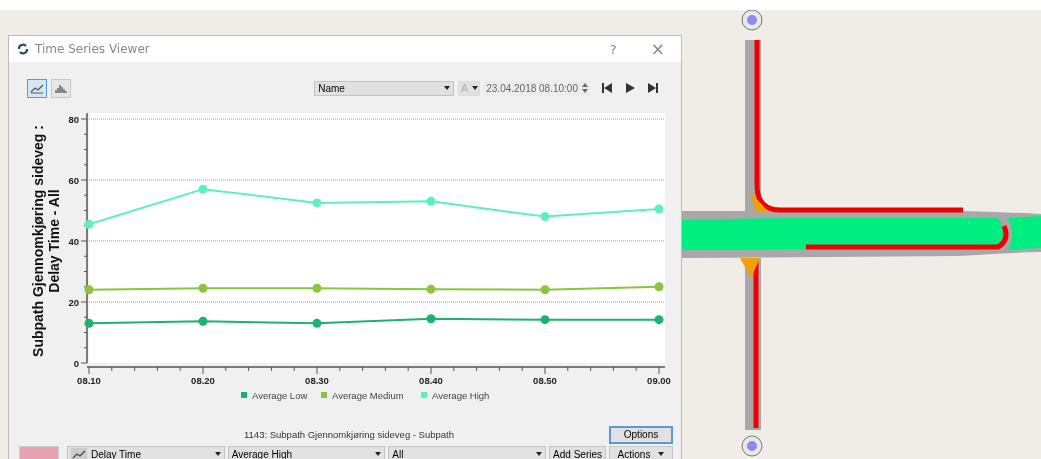 This screenshot has width=1041, height=459. I want to click on y-tick-label: 20, so click(73, 302).